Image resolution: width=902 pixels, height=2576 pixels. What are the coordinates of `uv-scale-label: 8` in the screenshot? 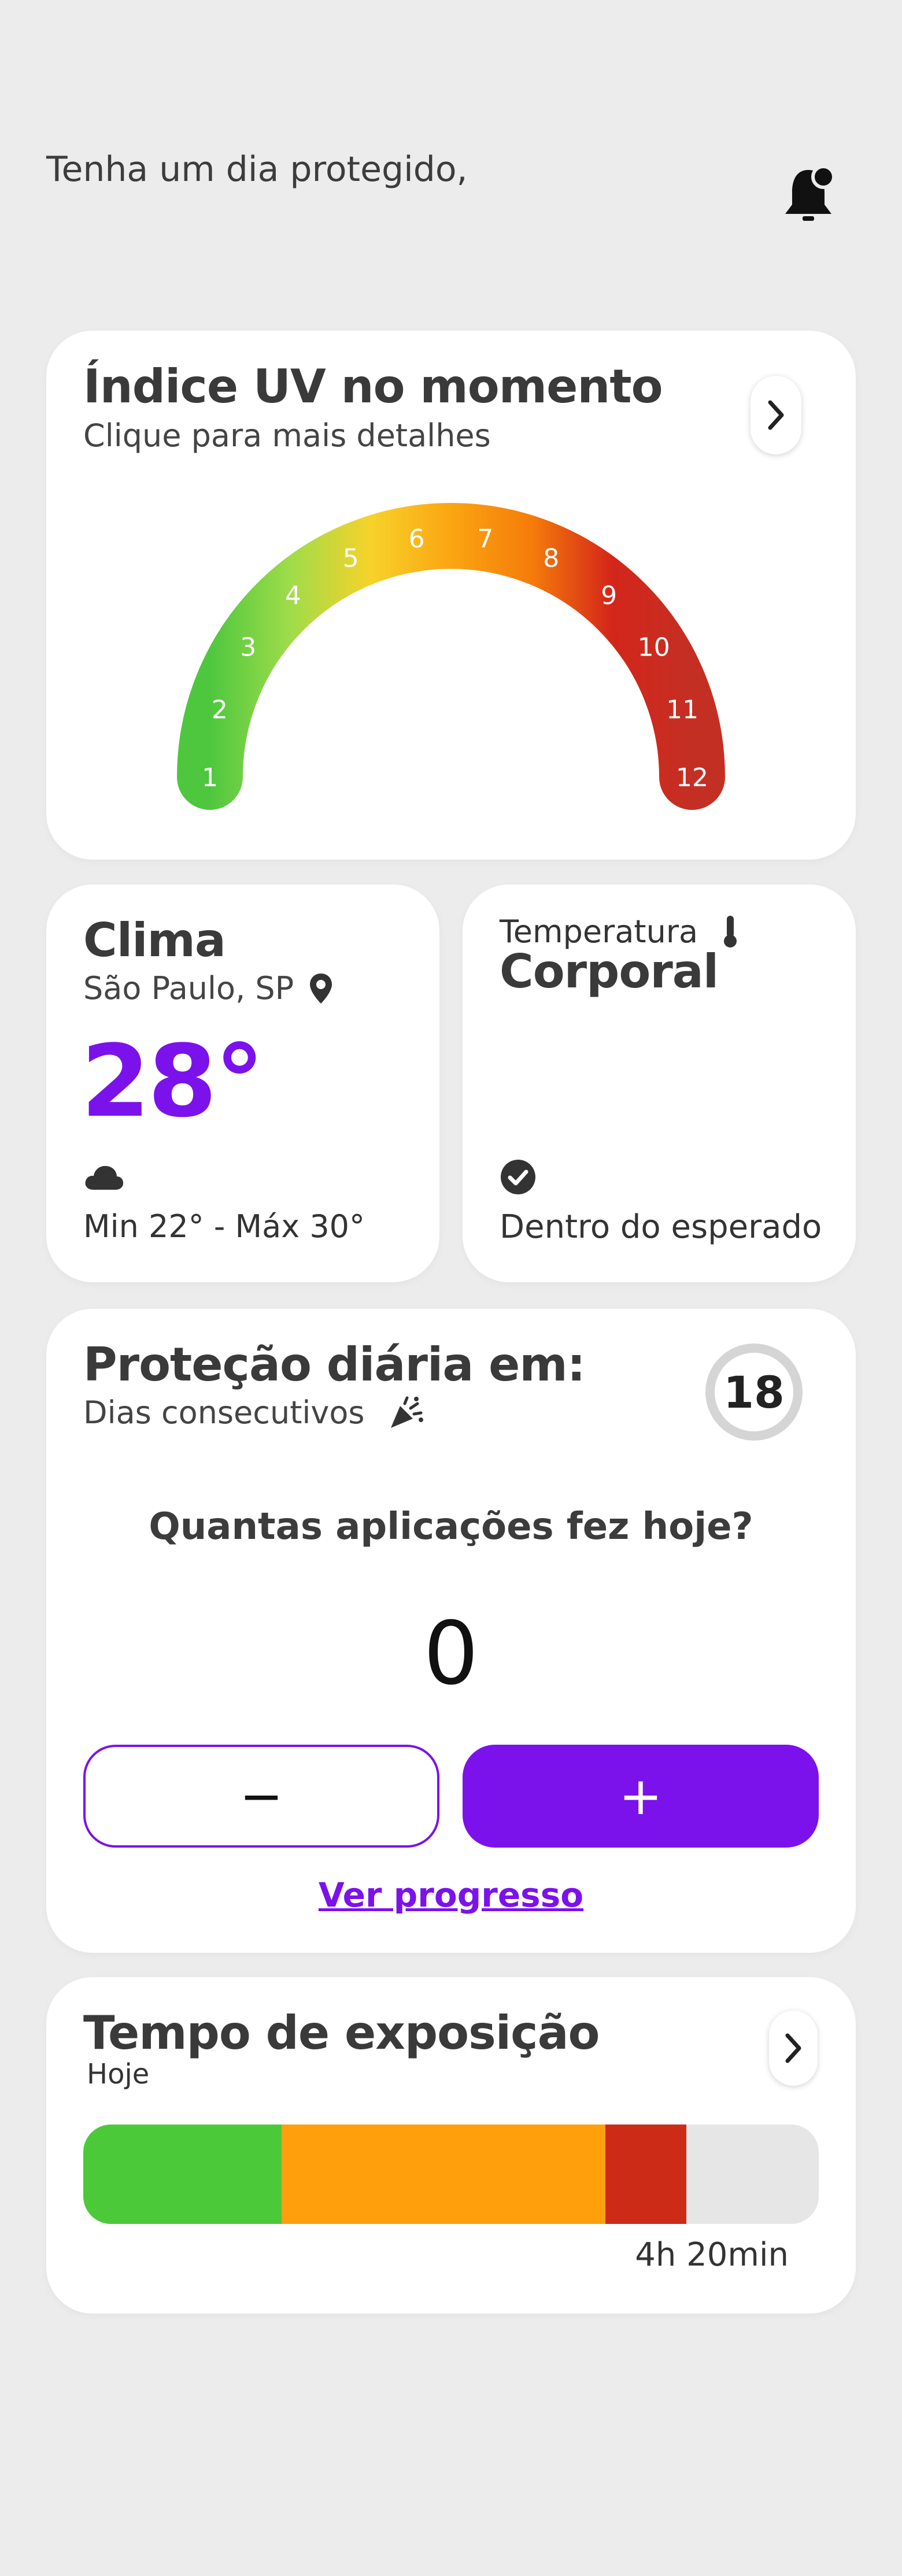 It's located at (551, 558).